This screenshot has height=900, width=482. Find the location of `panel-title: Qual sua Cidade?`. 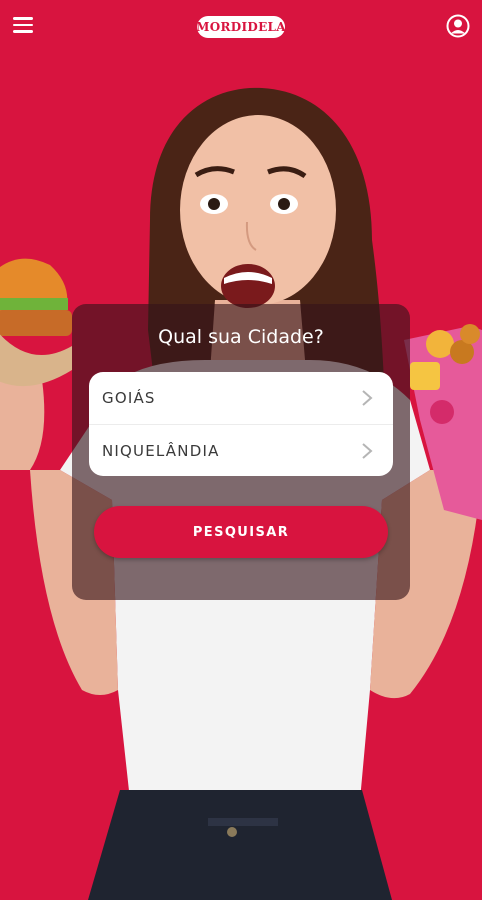

panel-title: Qual sua Cidade? is located at coordinates (241, 337).